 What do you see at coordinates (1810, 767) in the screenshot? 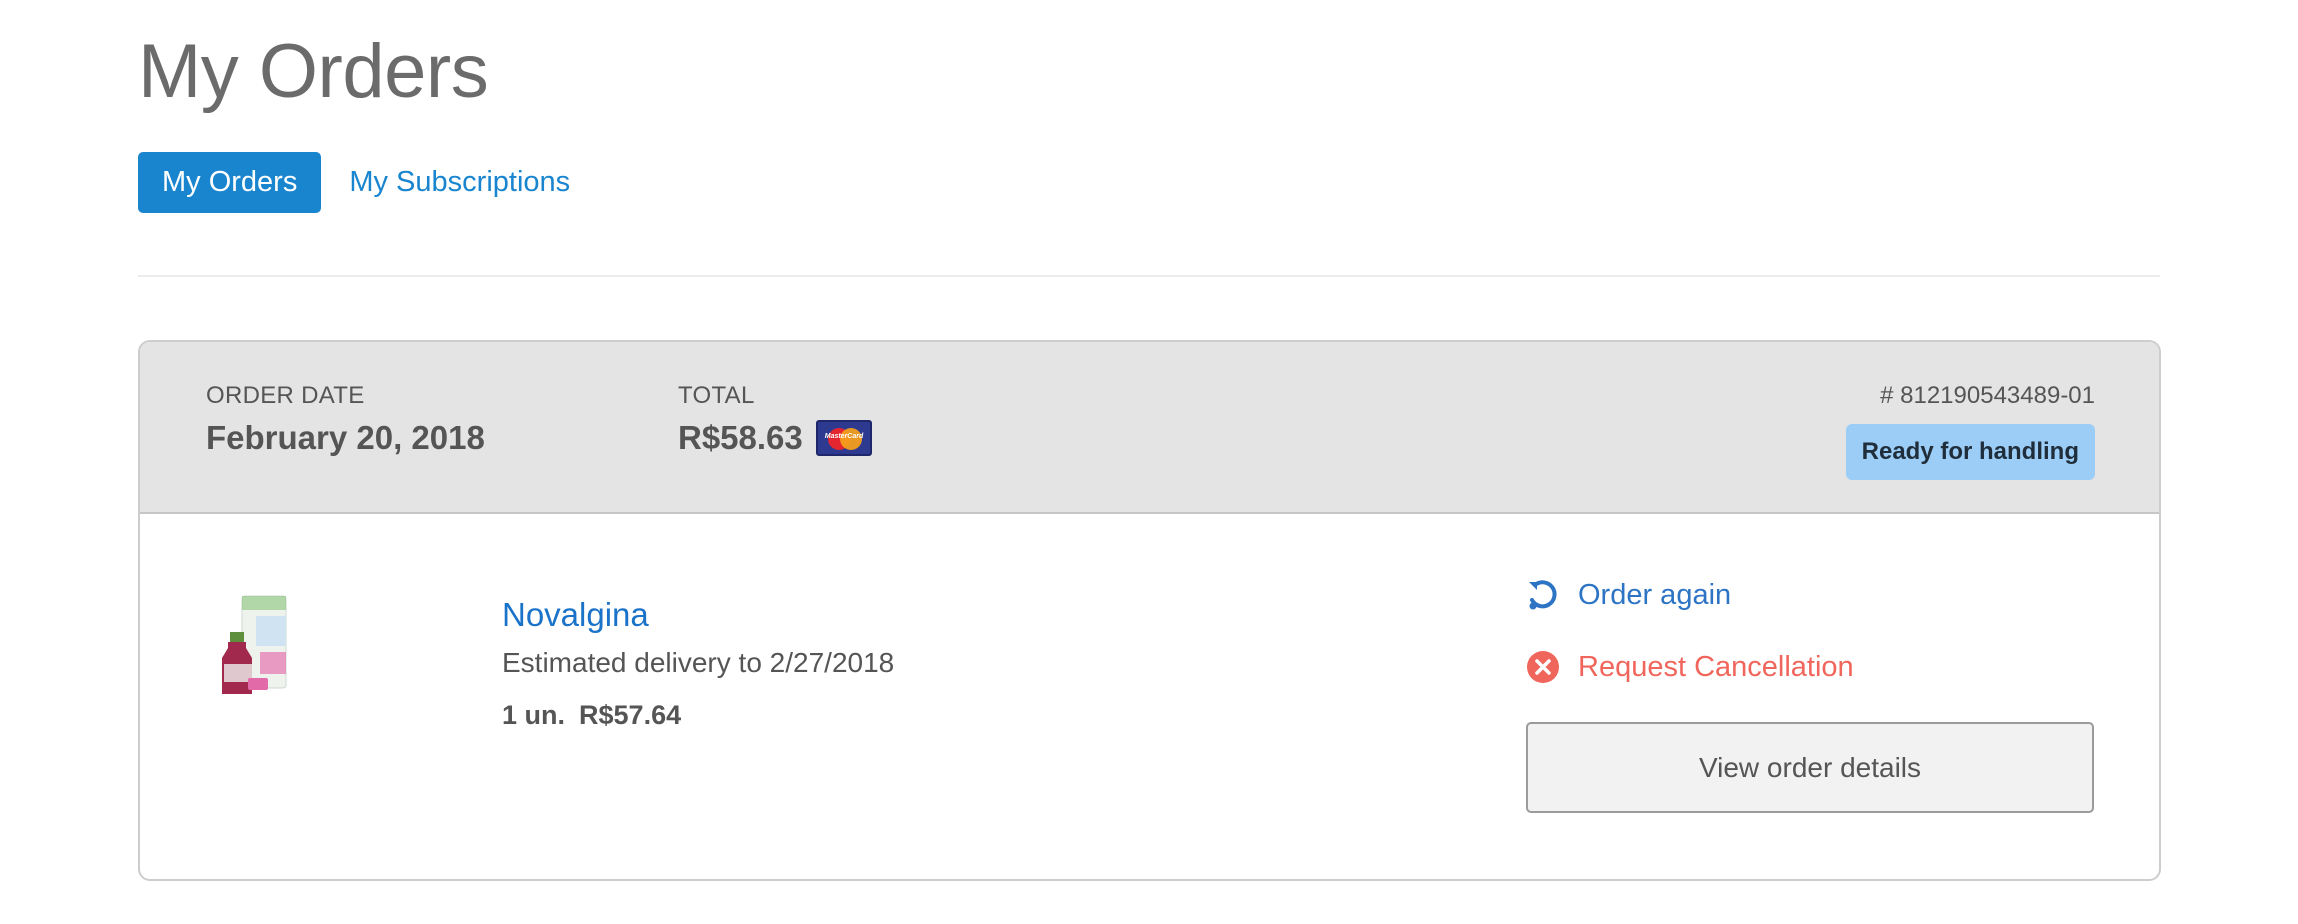
I see `view-order-details-button: View order details` at bounding box center [1810, 767].